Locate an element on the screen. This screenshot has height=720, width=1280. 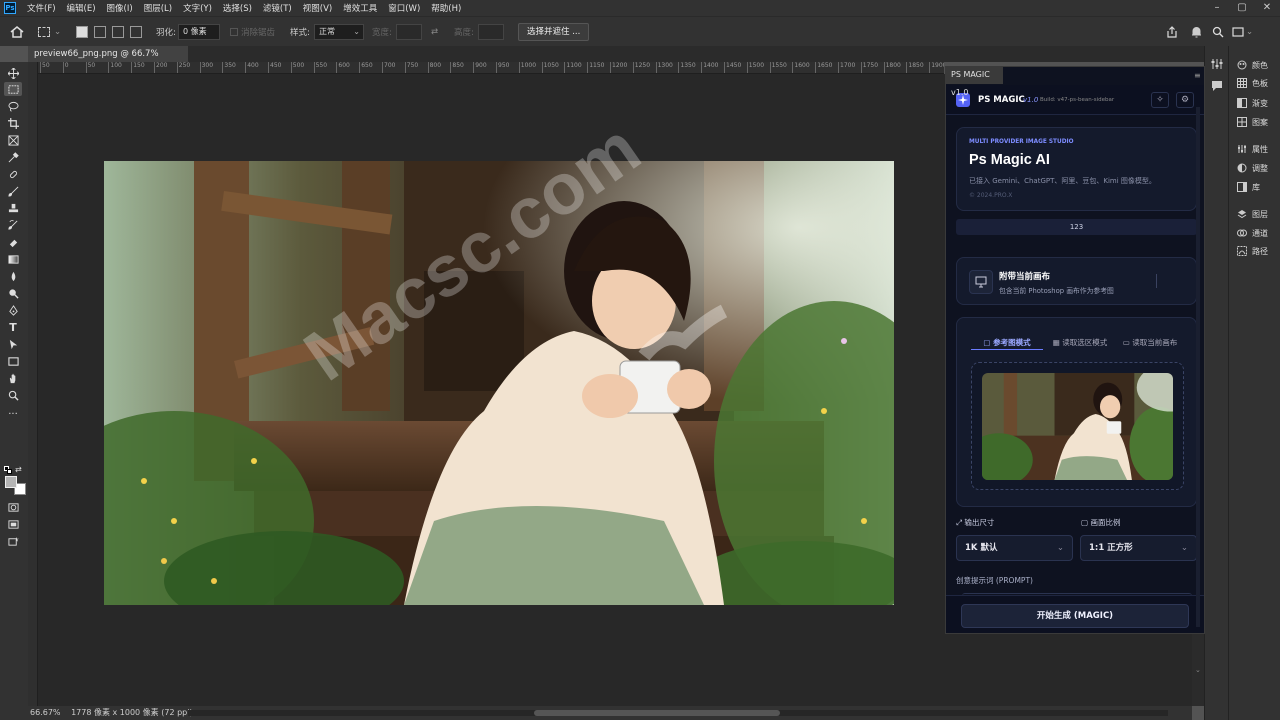
tab-selection-mode: ▦ 读取选区模式 is located at coordinates (1080, 343).